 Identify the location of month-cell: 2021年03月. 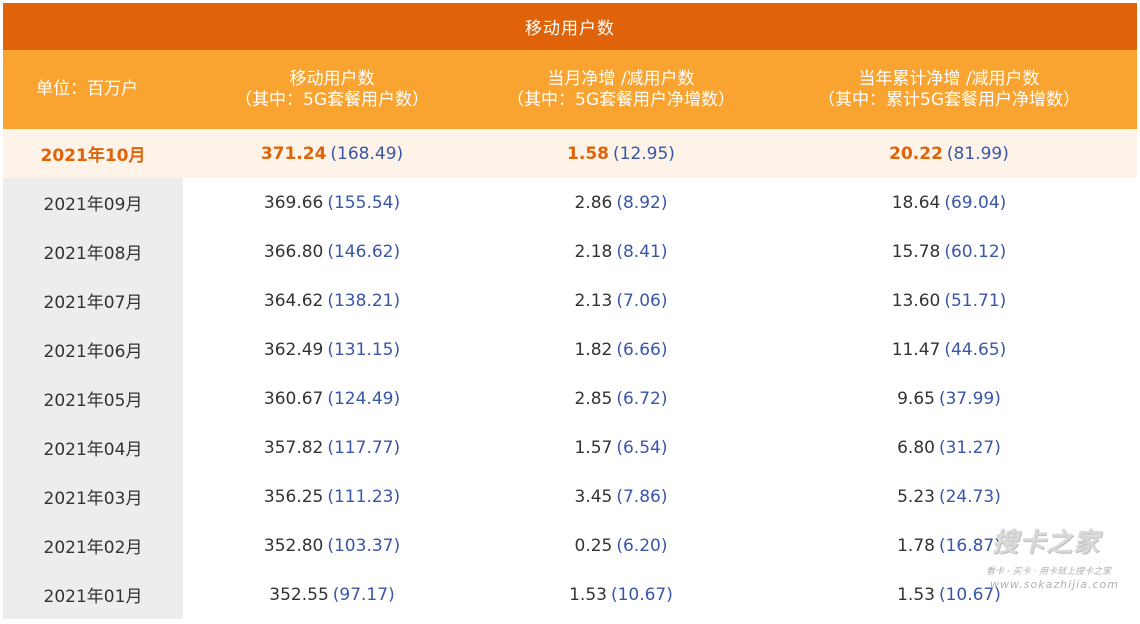
(93, 496).